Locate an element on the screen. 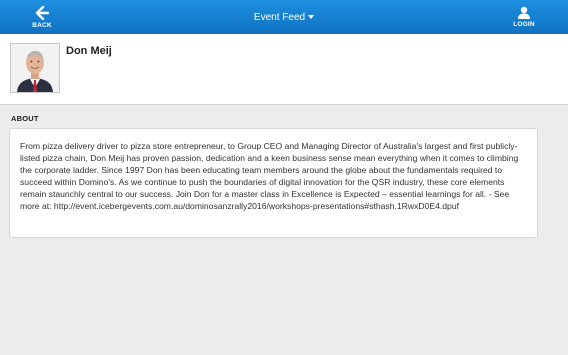 This screenshot has height=355, width=568. back-button: BACK is located at coordinates (42, 17).